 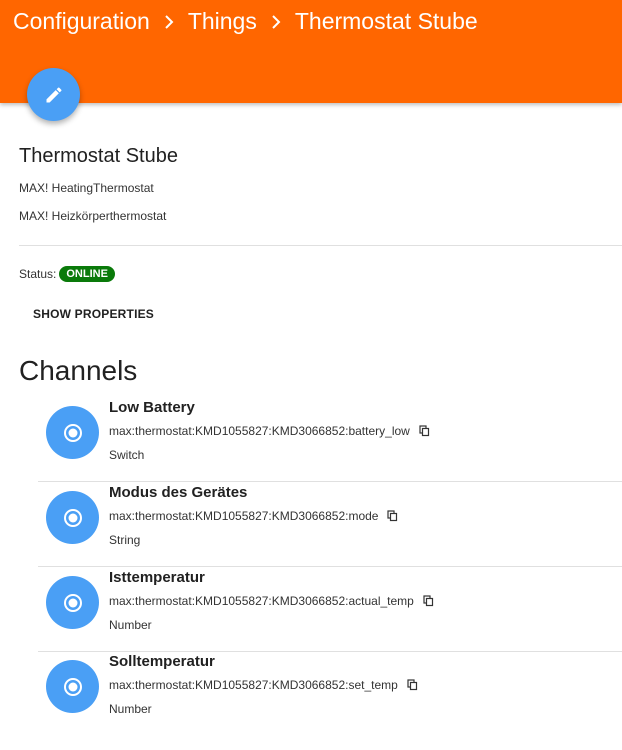 I want to click on app-header: Configuration Things Thermostat Stube, so click(x=311, y=51).